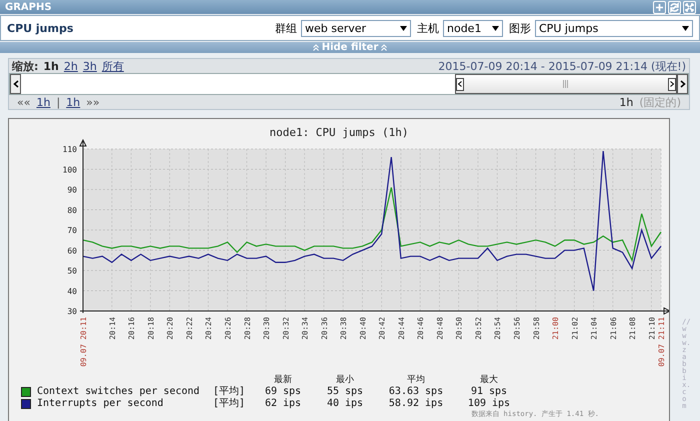 The image size is (700, 421). Describe the element at coordinates (286, 28) in the screenshot. I see `selector-label: 群组` at that location.